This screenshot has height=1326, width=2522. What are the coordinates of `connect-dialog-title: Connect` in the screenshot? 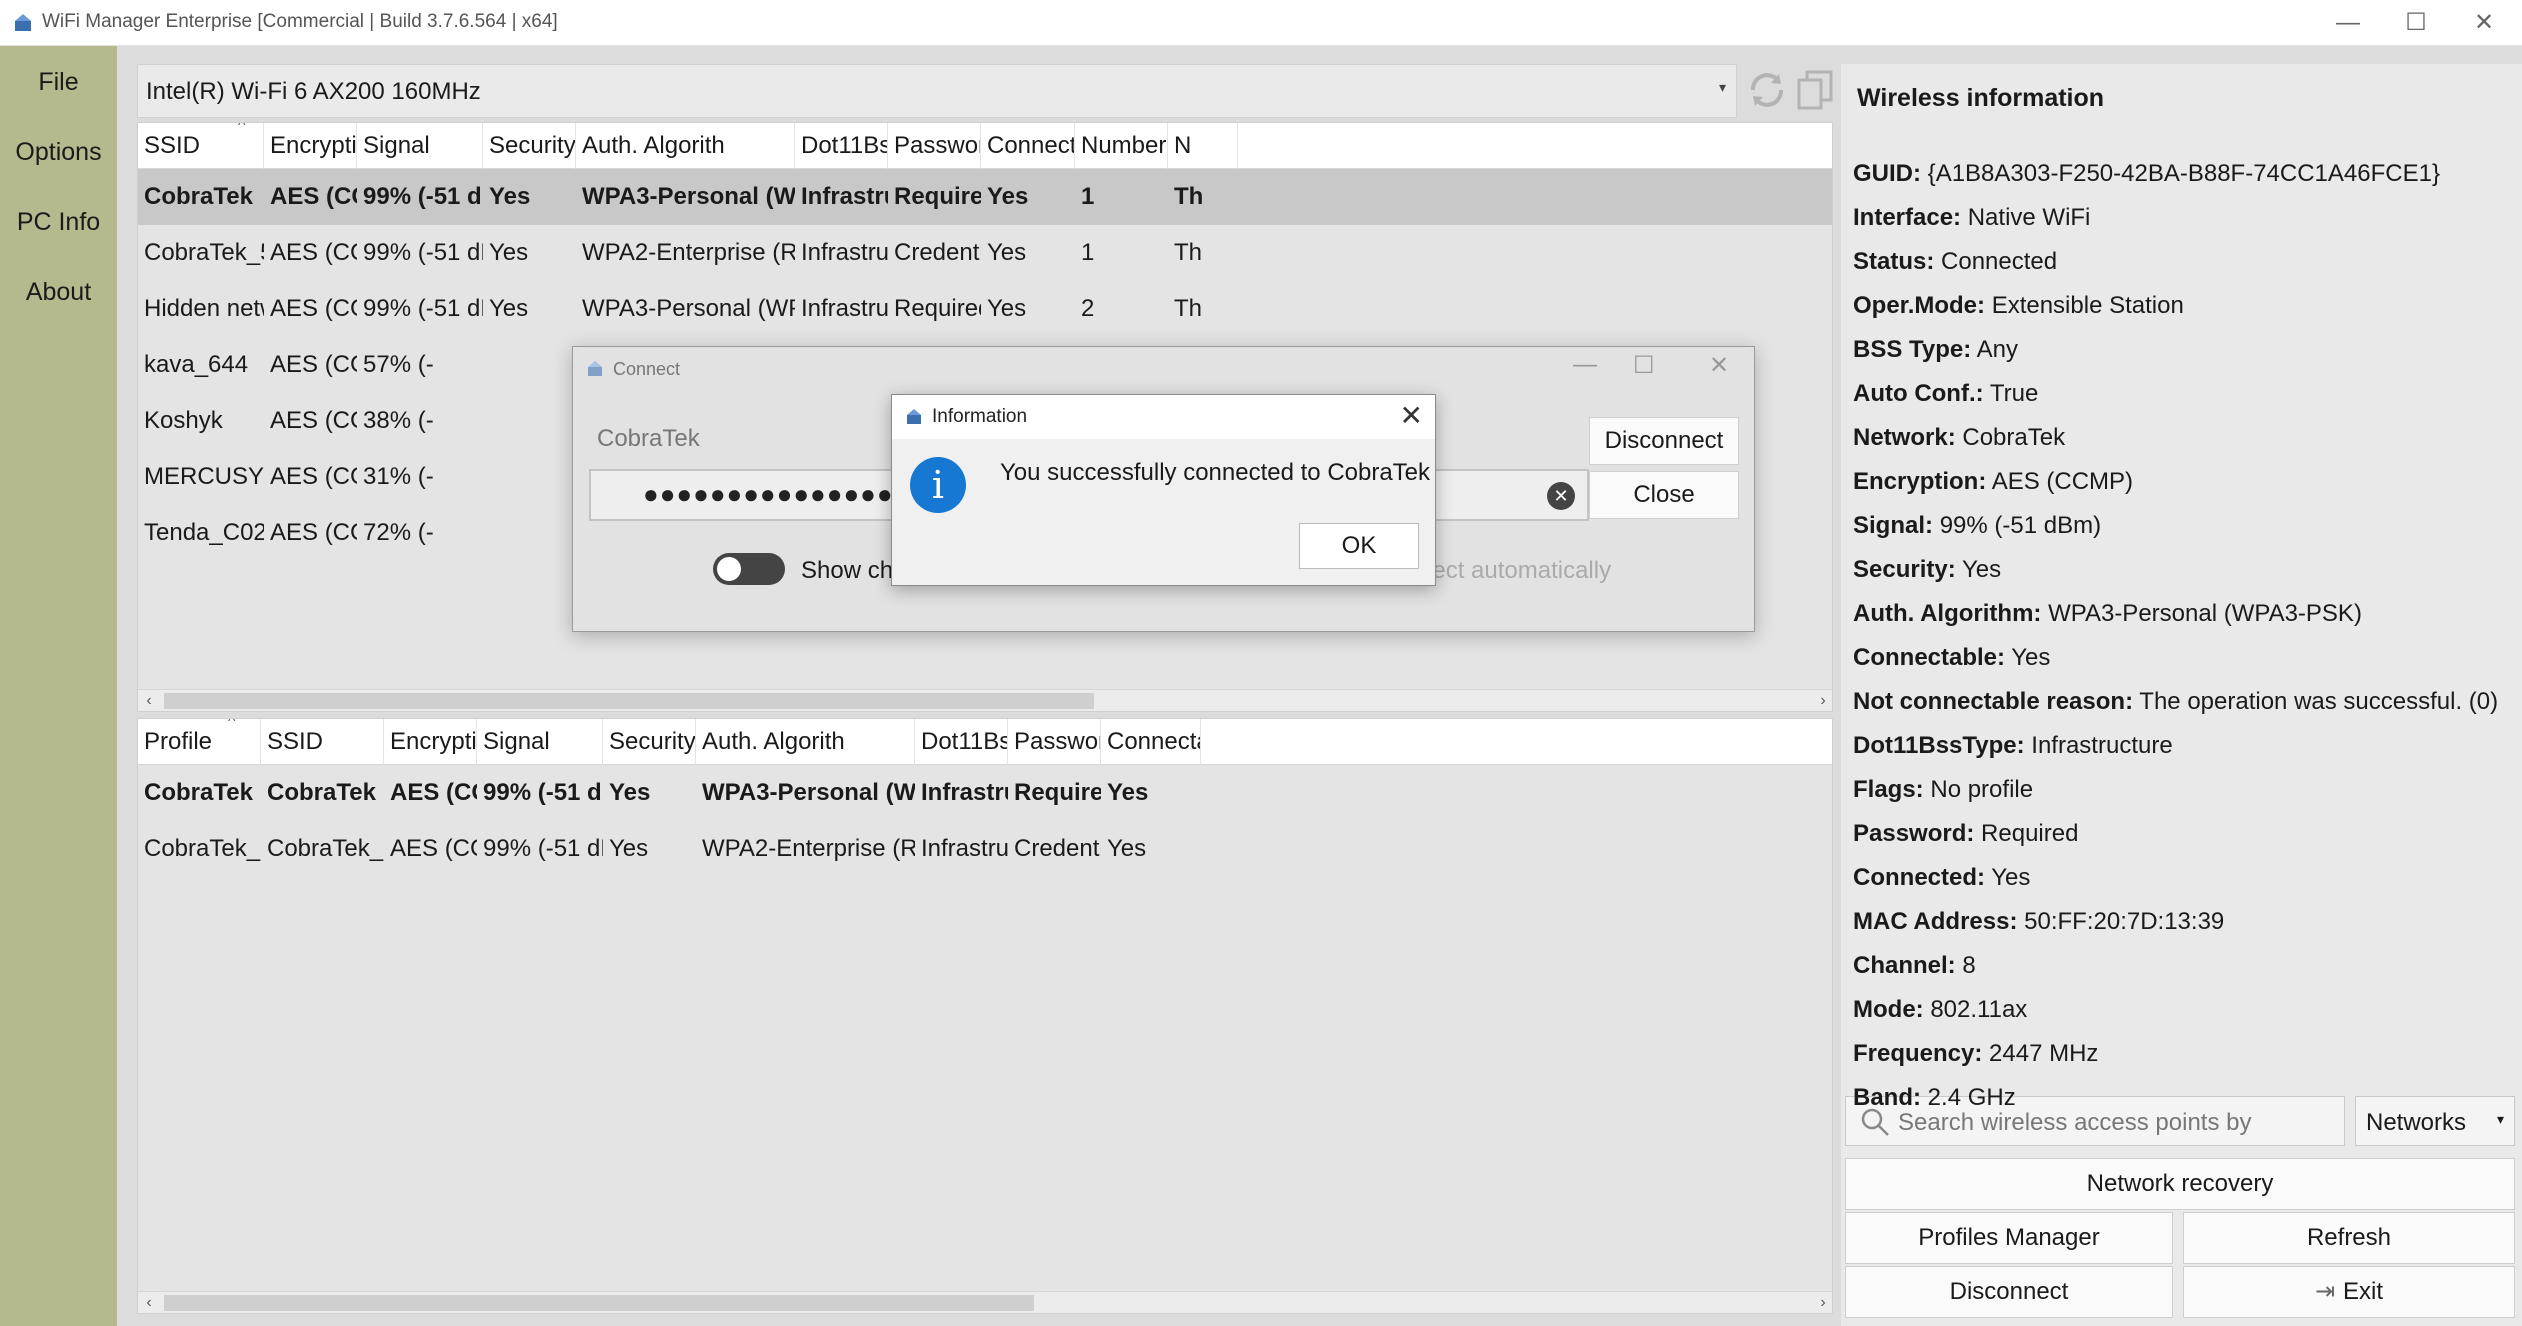 It's located at (647, 369).